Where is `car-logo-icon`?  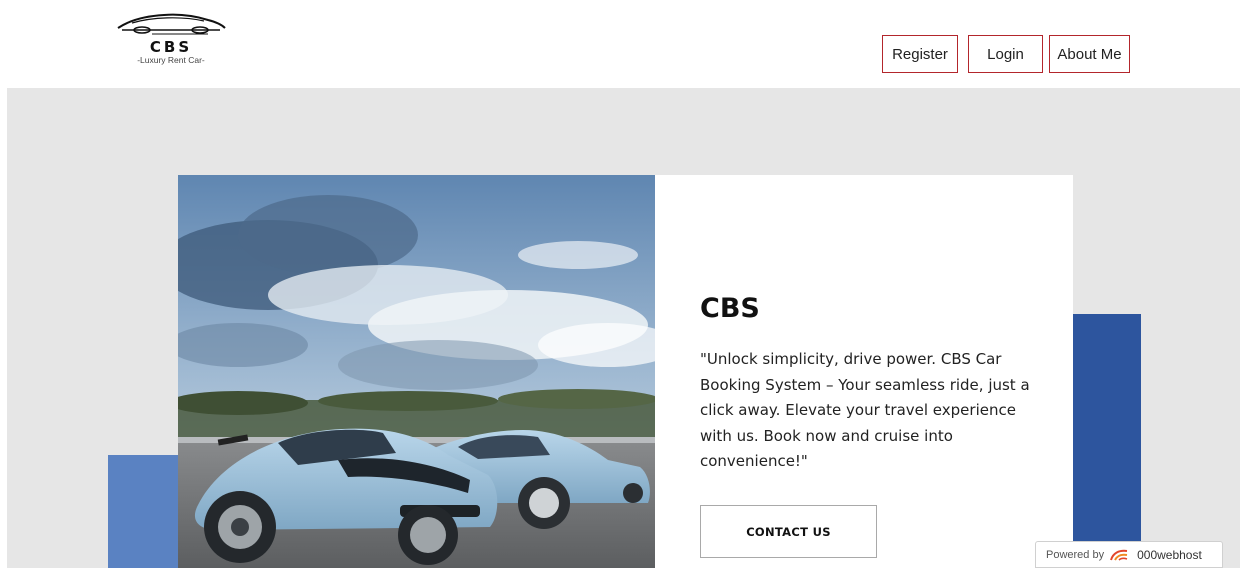 car-logo-icon is located at coordinates (171, 24).